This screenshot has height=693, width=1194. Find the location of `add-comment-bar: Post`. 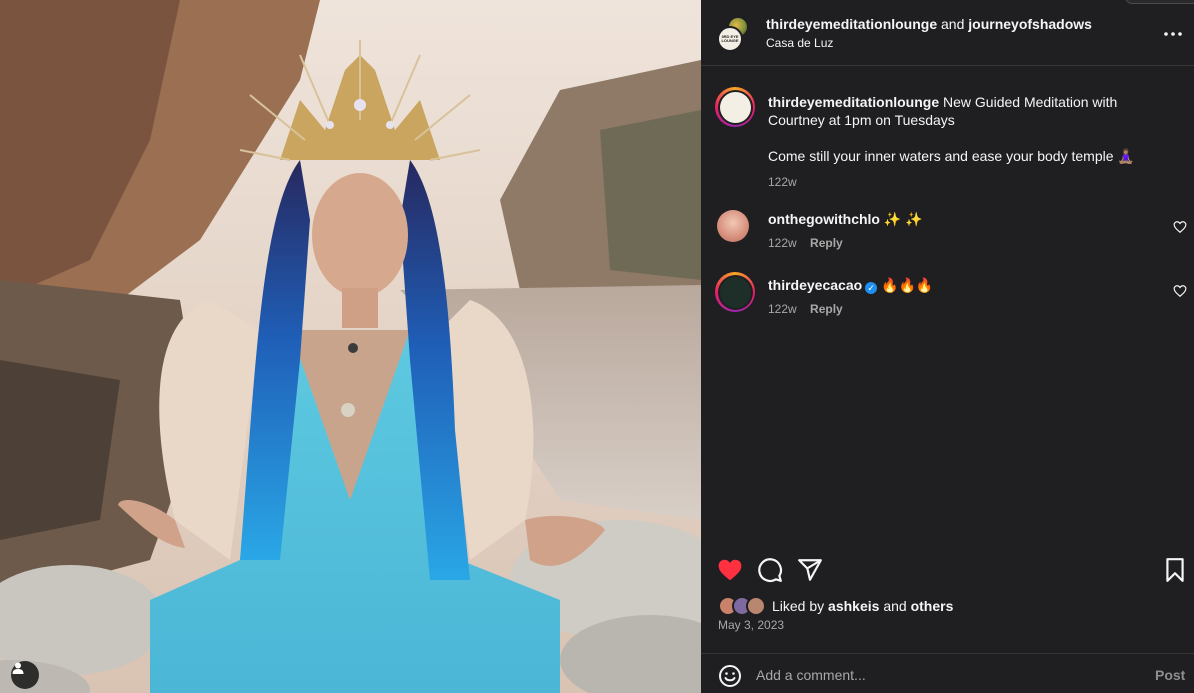

add-comment-bar: Post is located at coordinates (947, 673).